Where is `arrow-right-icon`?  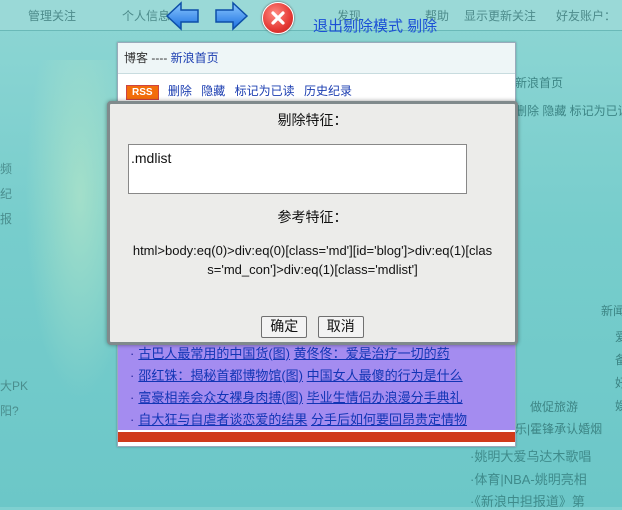
arrow-right-icon is located at coordinates (232, 16).